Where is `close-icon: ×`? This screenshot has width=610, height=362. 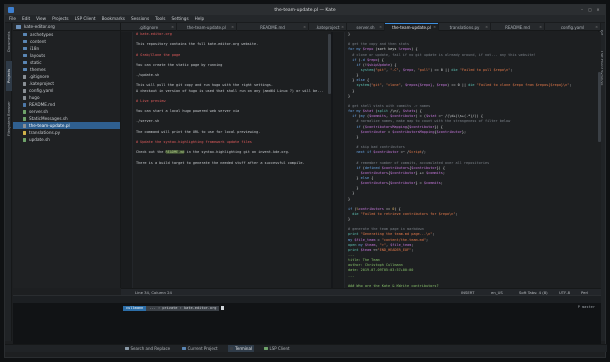 close-icon: × is located at coordinates (598, 10).